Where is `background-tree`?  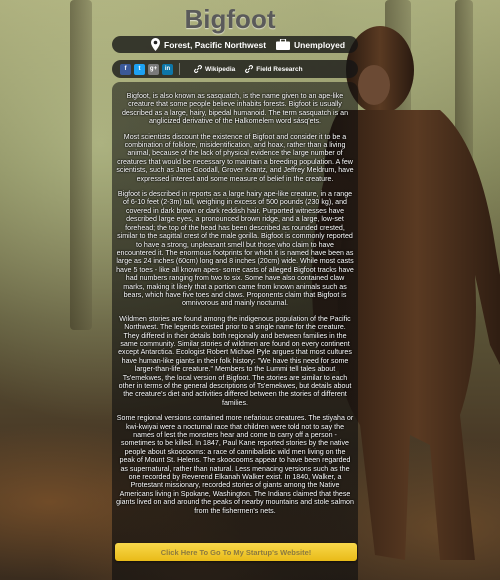 background-tree is located at coordinates (81, 165).